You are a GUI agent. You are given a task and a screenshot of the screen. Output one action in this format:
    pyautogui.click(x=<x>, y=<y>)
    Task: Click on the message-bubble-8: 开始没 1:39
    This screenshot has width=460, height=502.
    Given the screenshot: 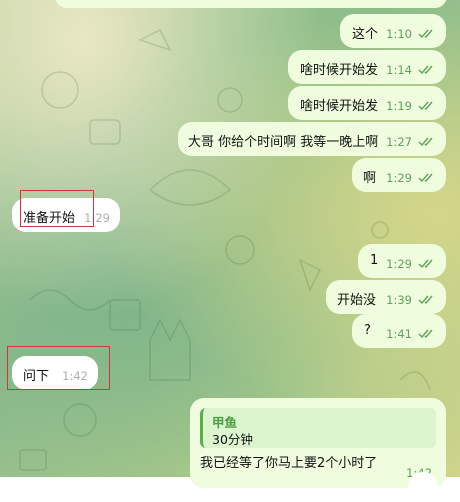 What is the action you would take?
    pyautogui.click(x=386, y=297)
    